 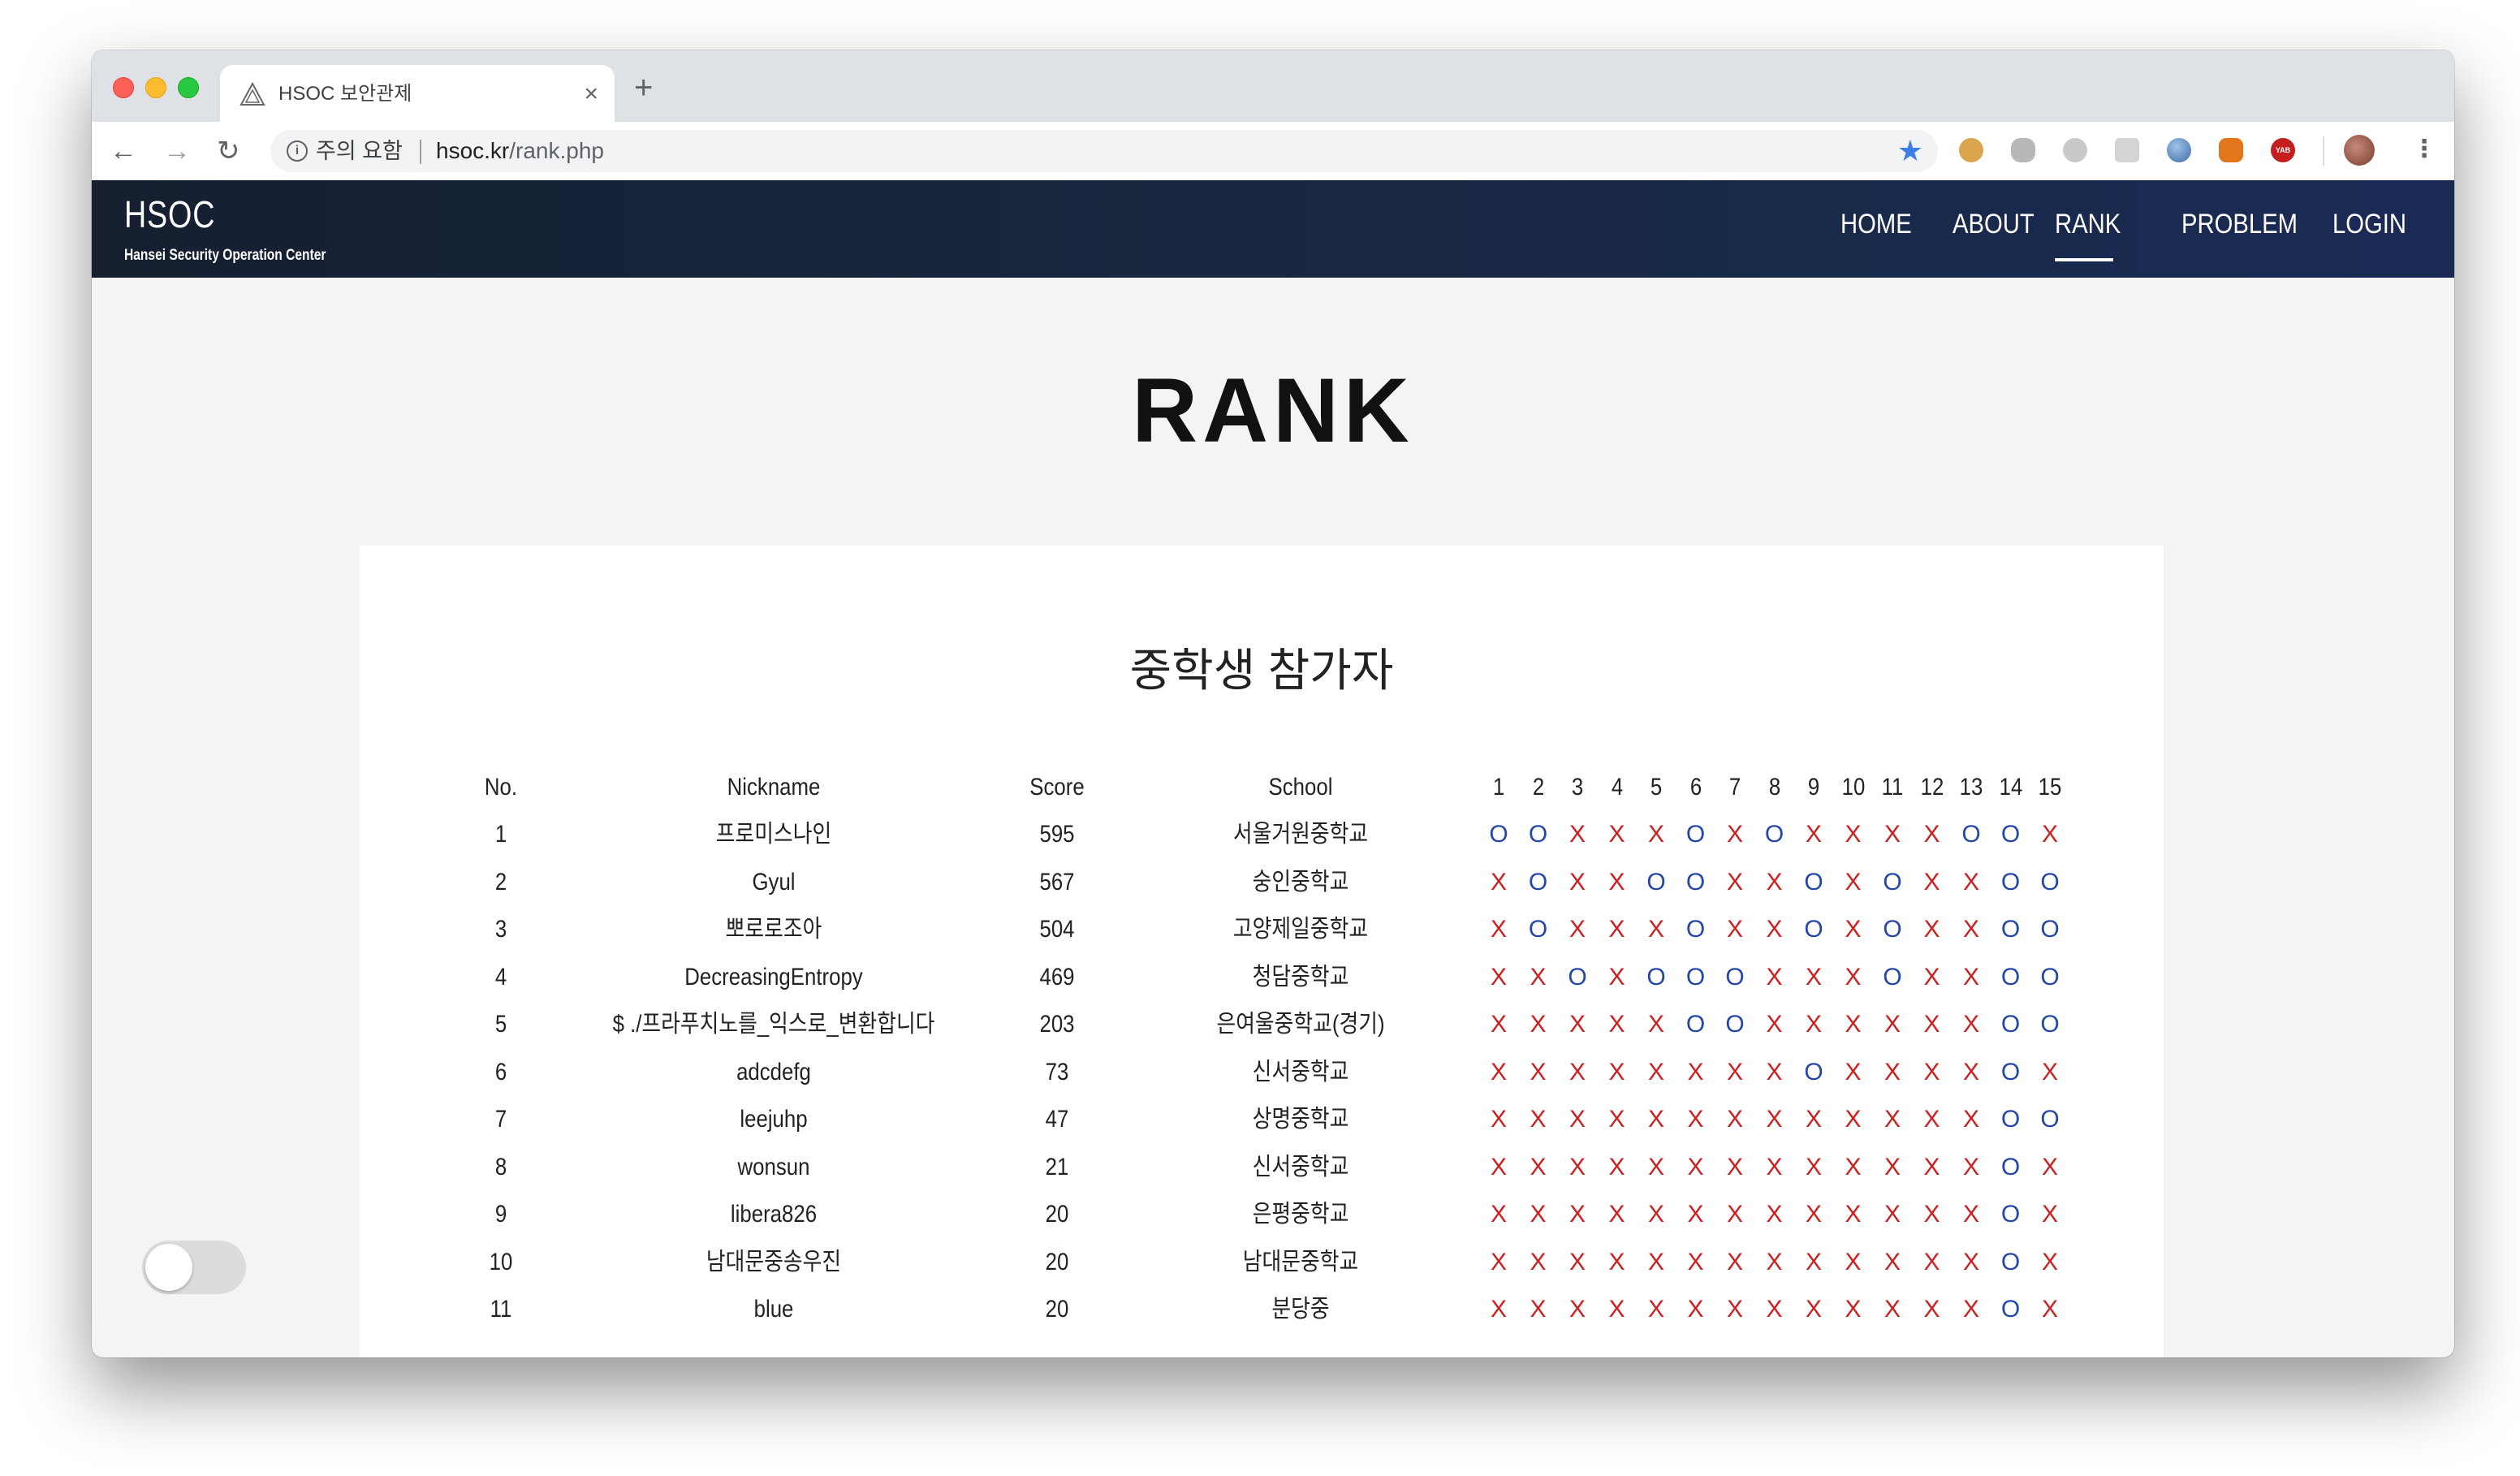 I want to click on header-score: Score, so click(x=1057, y=788).